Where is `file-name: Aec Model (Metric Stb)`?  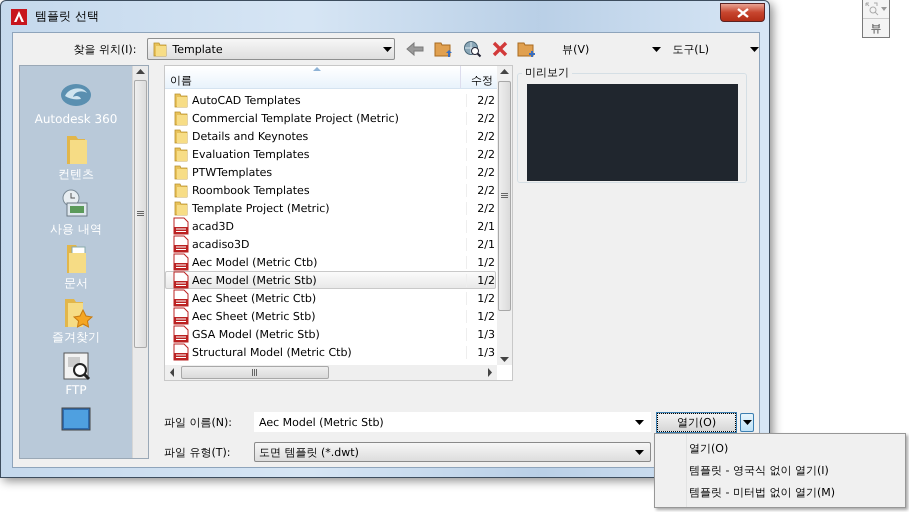
file-name: Aec Model (Metric Stb) is located at coordinates (255, 280).